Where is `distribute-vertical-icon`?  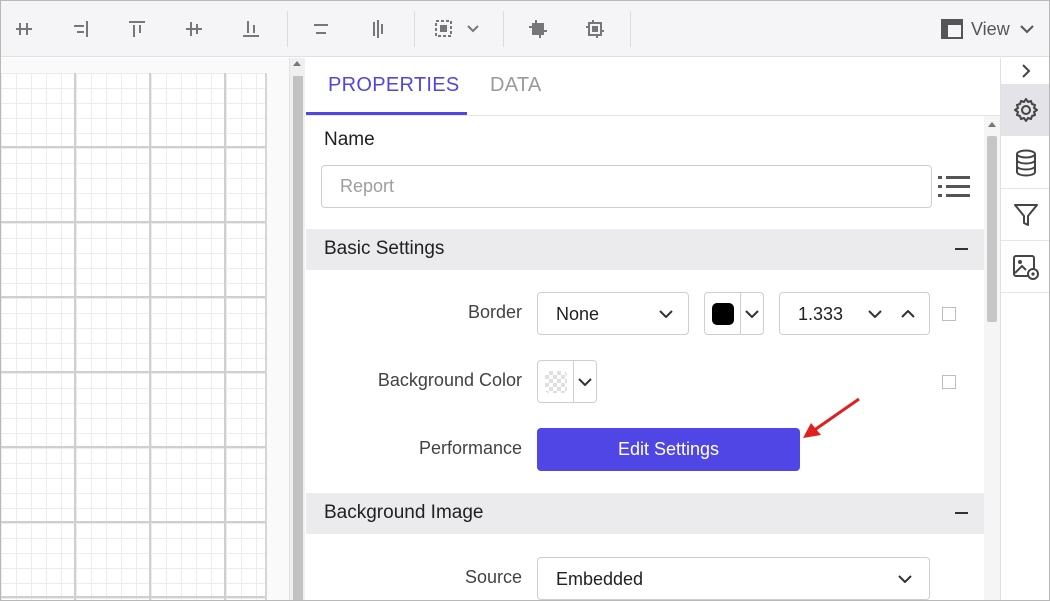
distribute-vertical-icon is located at coordinates (378, 29).